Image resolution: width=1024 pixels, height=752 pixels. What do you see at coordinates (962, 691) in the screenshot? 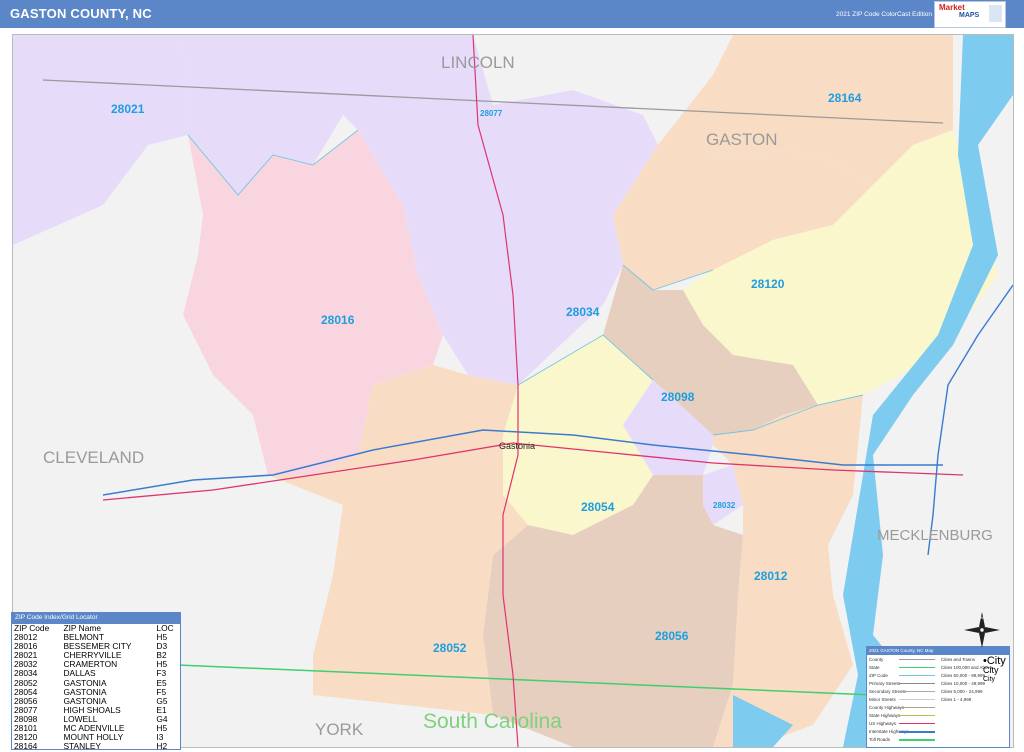
I see `legend-item: Cities 5,000 - 24,999` at bounding box center [962, 691].